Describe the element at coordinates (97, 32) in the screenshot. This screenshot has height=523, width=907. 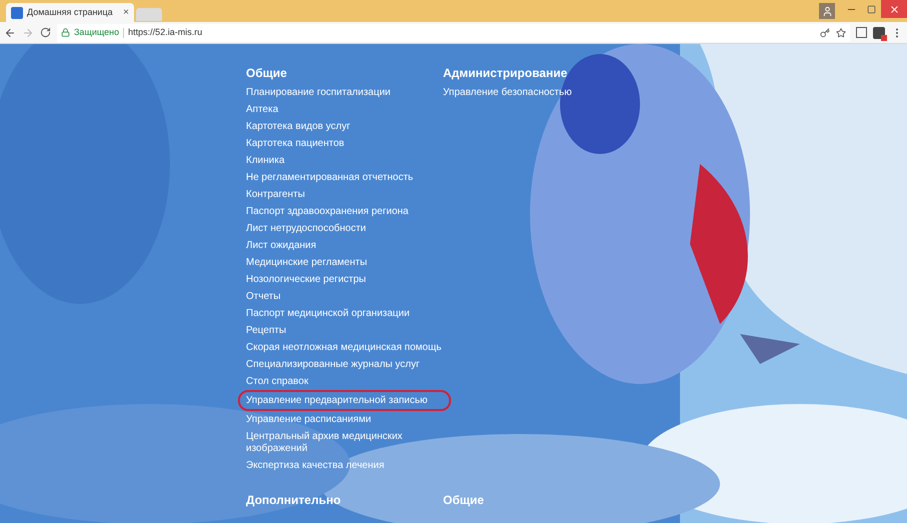
I see `secure-label: Защищено` at that location.